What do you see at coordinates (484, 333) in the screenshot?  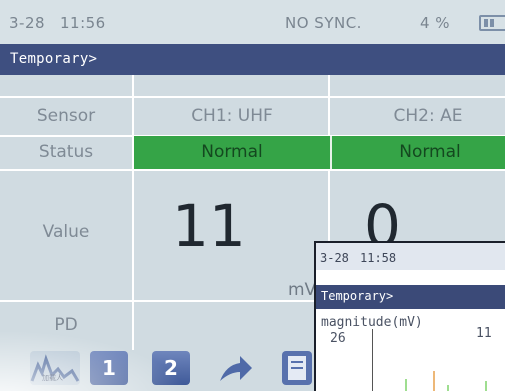 I see `inset-reading: 11` at bounding box center [484, 333].